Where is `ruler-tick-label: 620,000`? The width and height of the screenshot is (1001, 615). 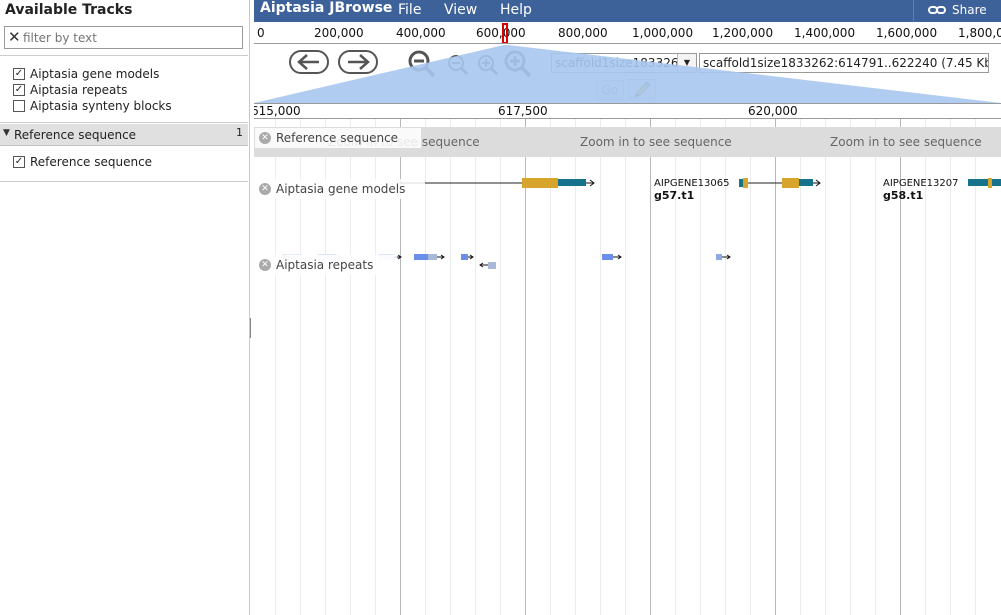 ruler-tick-label: 620,000 is located at coordinates (773, 111).